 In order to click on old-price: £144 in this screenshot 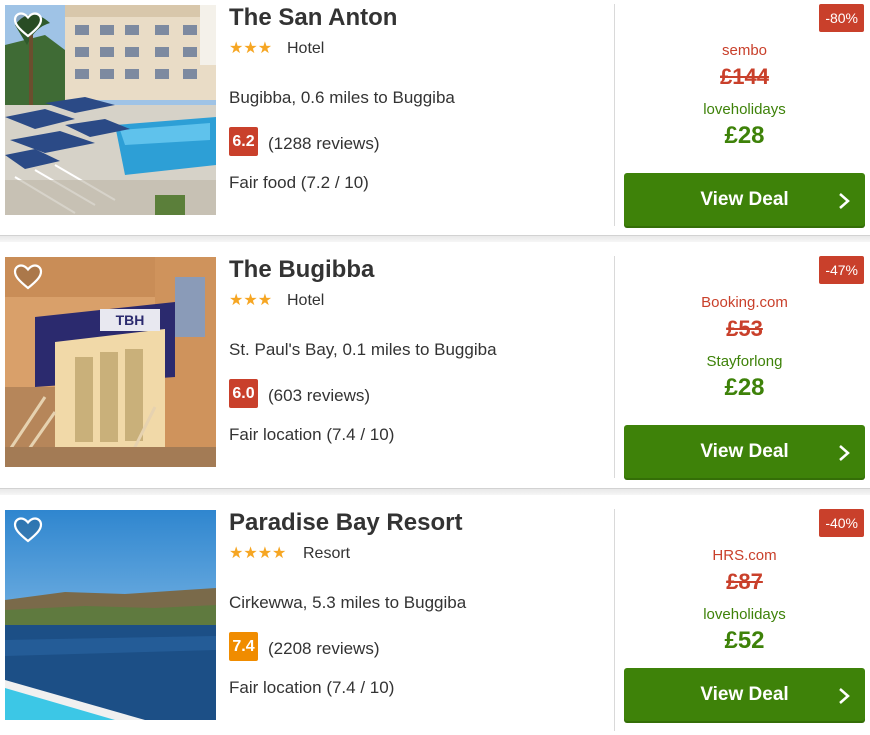, I will do `click(744, 77)`.